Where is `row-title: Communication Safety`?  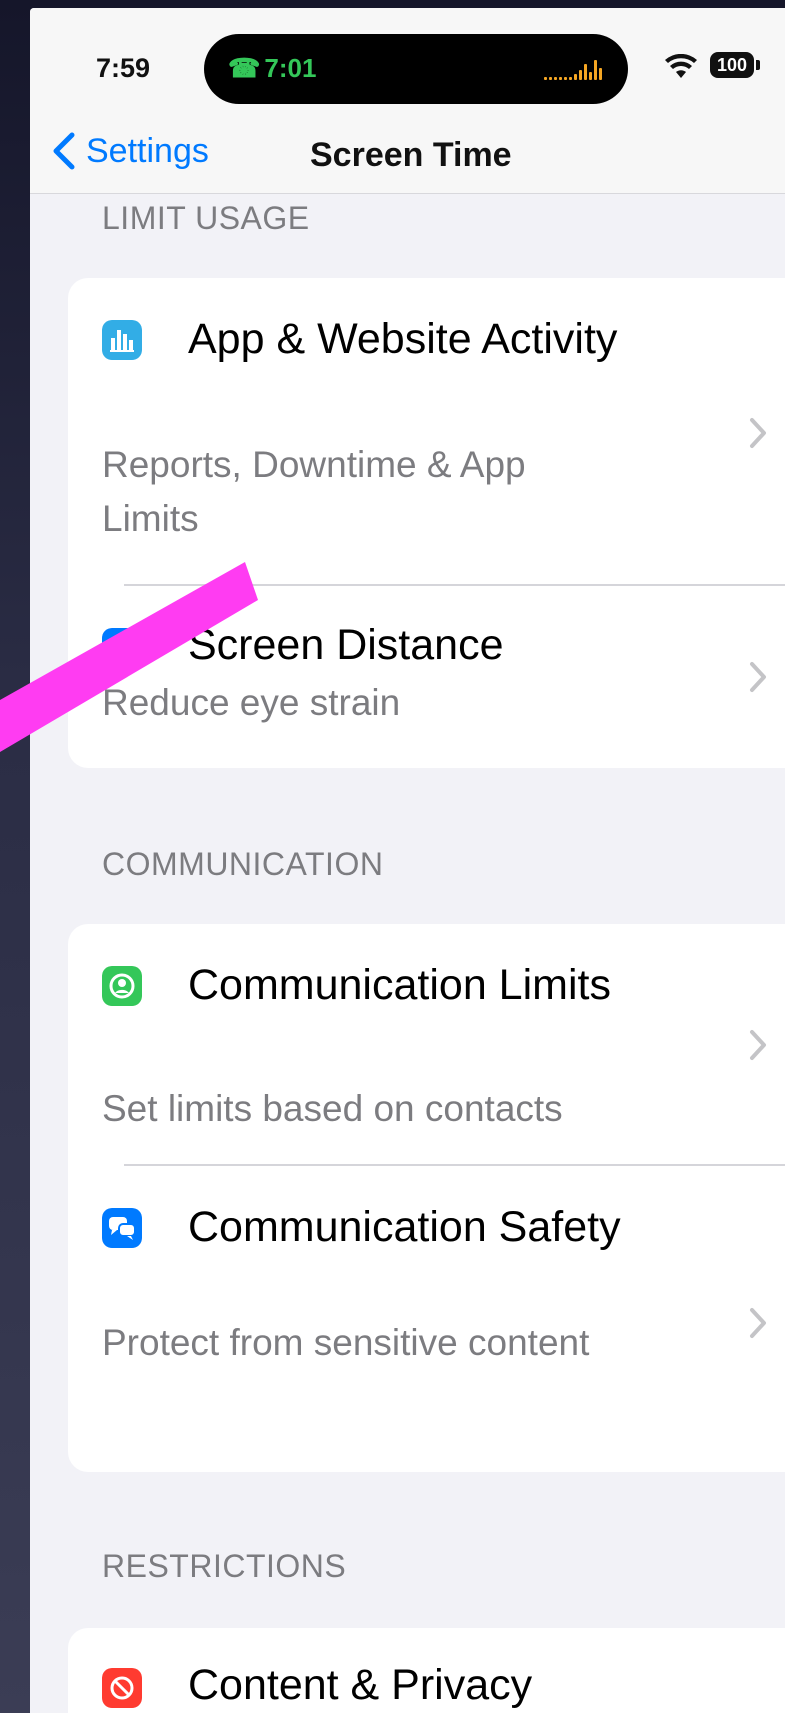
row-title: Communication Safety is located at coordinates (404, 1227).